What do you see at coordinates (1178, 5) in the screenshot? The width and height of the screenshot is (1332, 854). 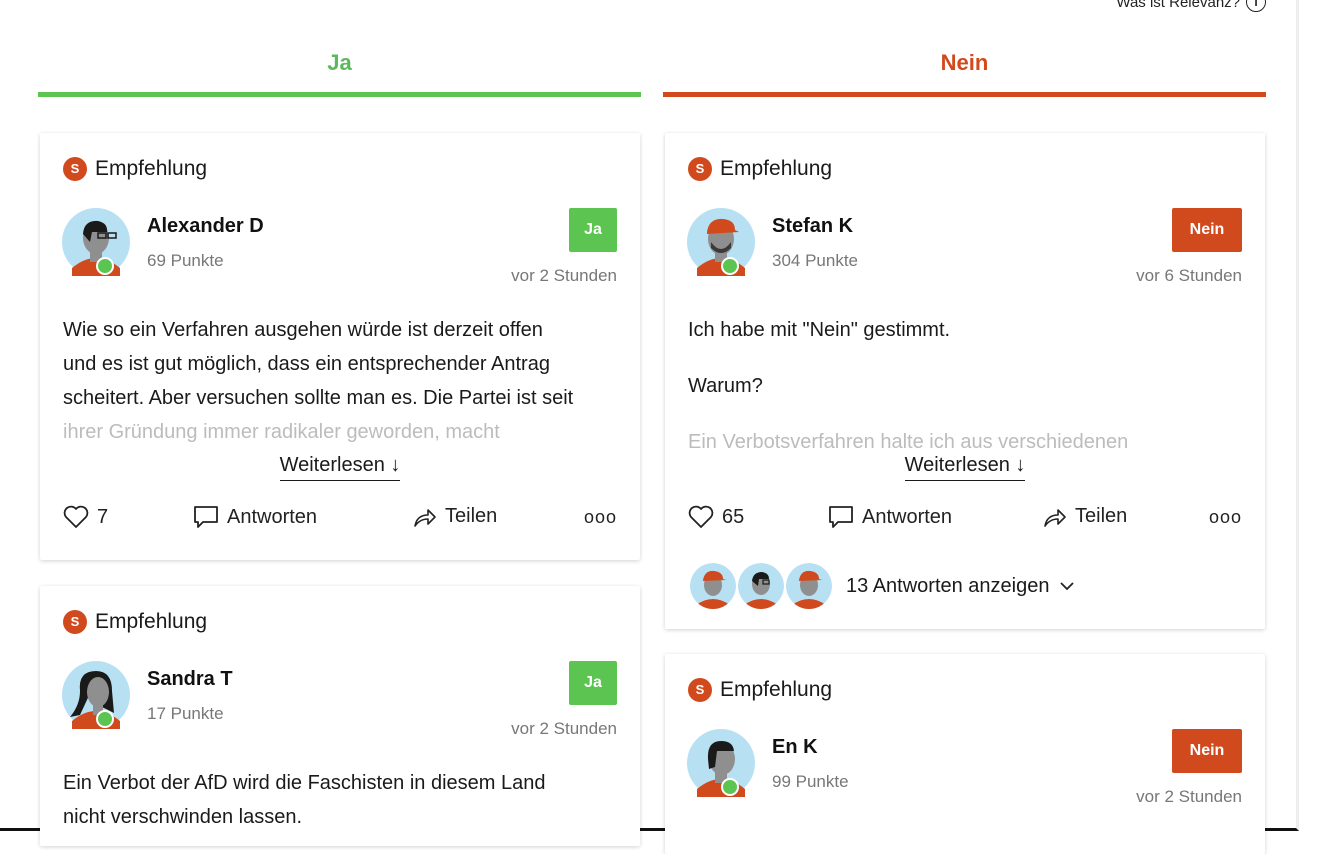 I see `relevance-label: Was ist Relevanz?` at bounding box center [1178, 5].